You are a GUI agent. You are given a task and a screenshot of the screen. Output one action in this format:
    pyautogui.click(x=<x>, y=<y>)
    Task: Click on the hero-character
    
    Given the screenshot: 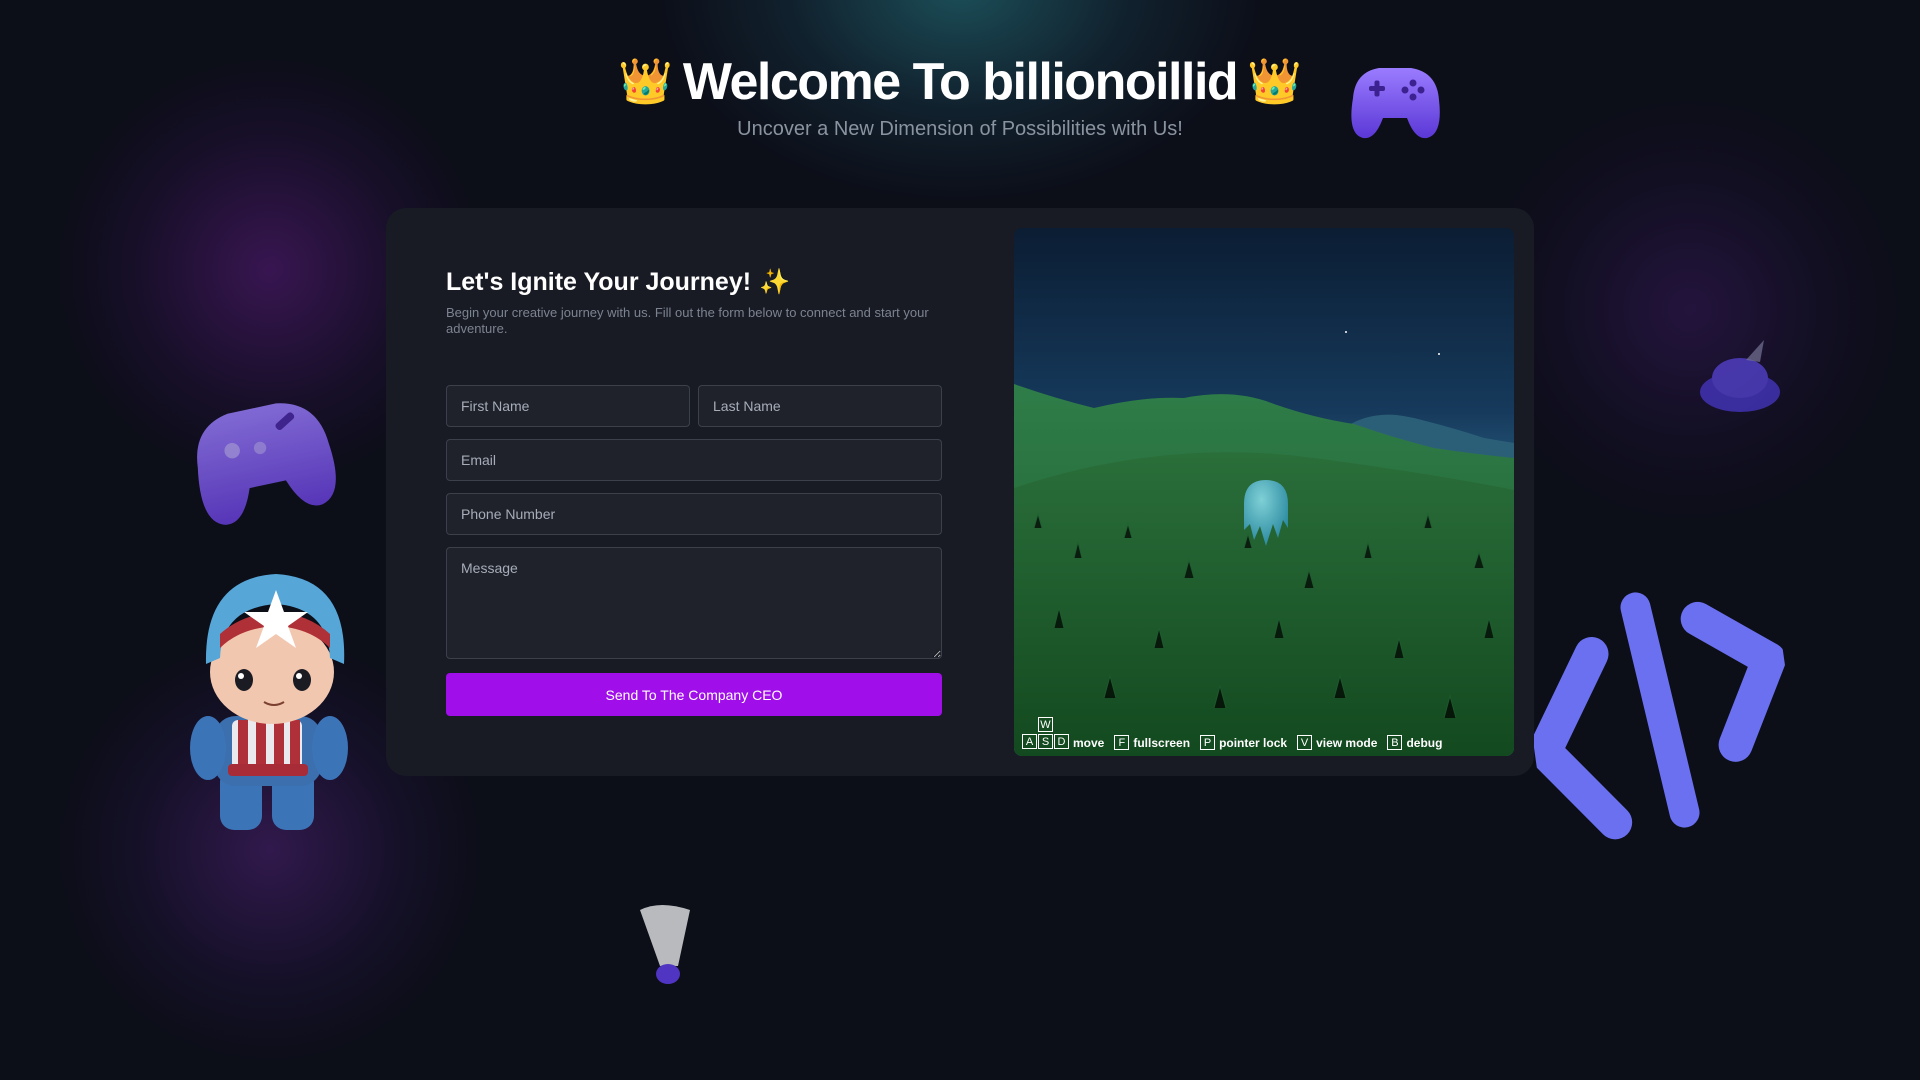 What is the action you would take?
    pyautogui.click(x=269, y=702)
    